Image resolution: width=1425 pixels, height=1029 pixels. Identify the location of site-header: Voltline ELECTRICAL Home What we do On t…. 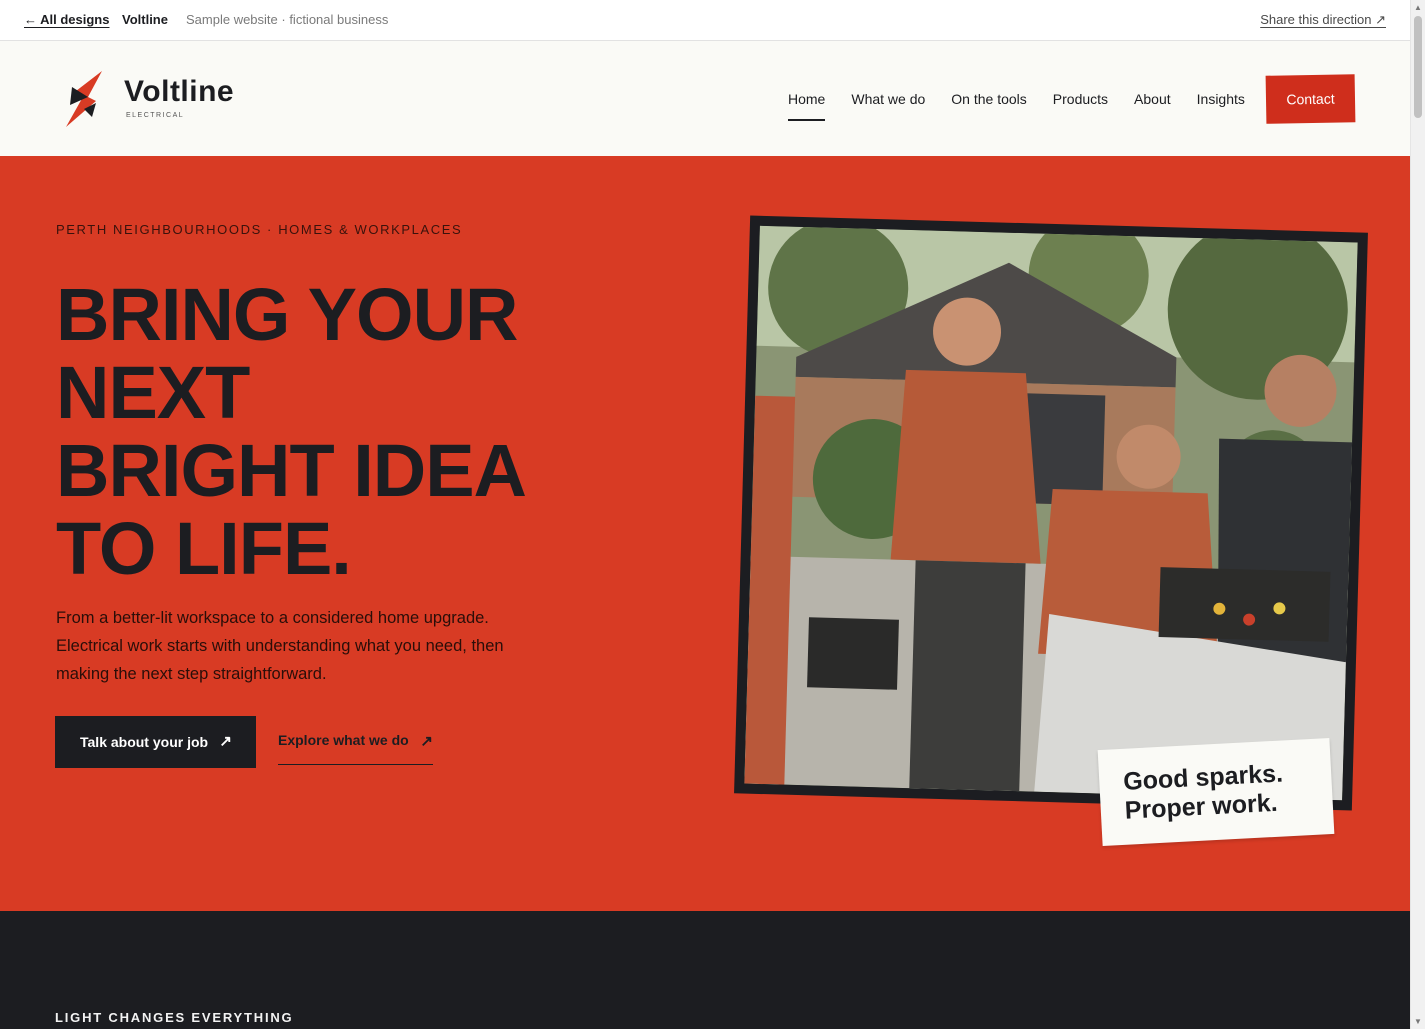
(705, 98).